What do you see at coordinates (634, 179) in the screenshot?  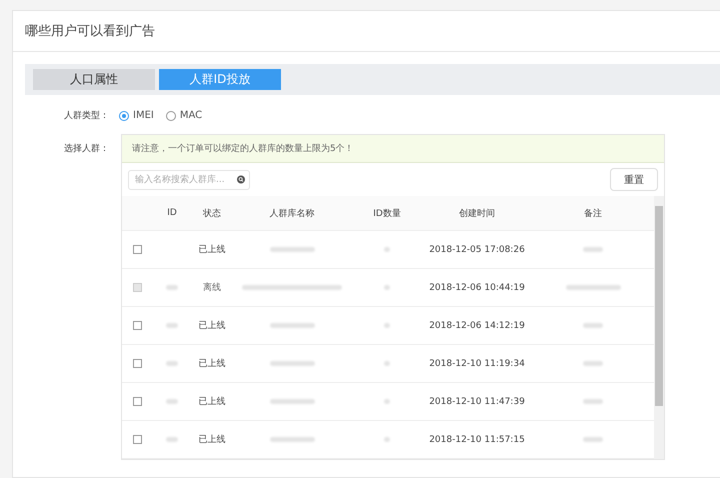 I see `reset-button: 重置` at bounding box center [634, 179].